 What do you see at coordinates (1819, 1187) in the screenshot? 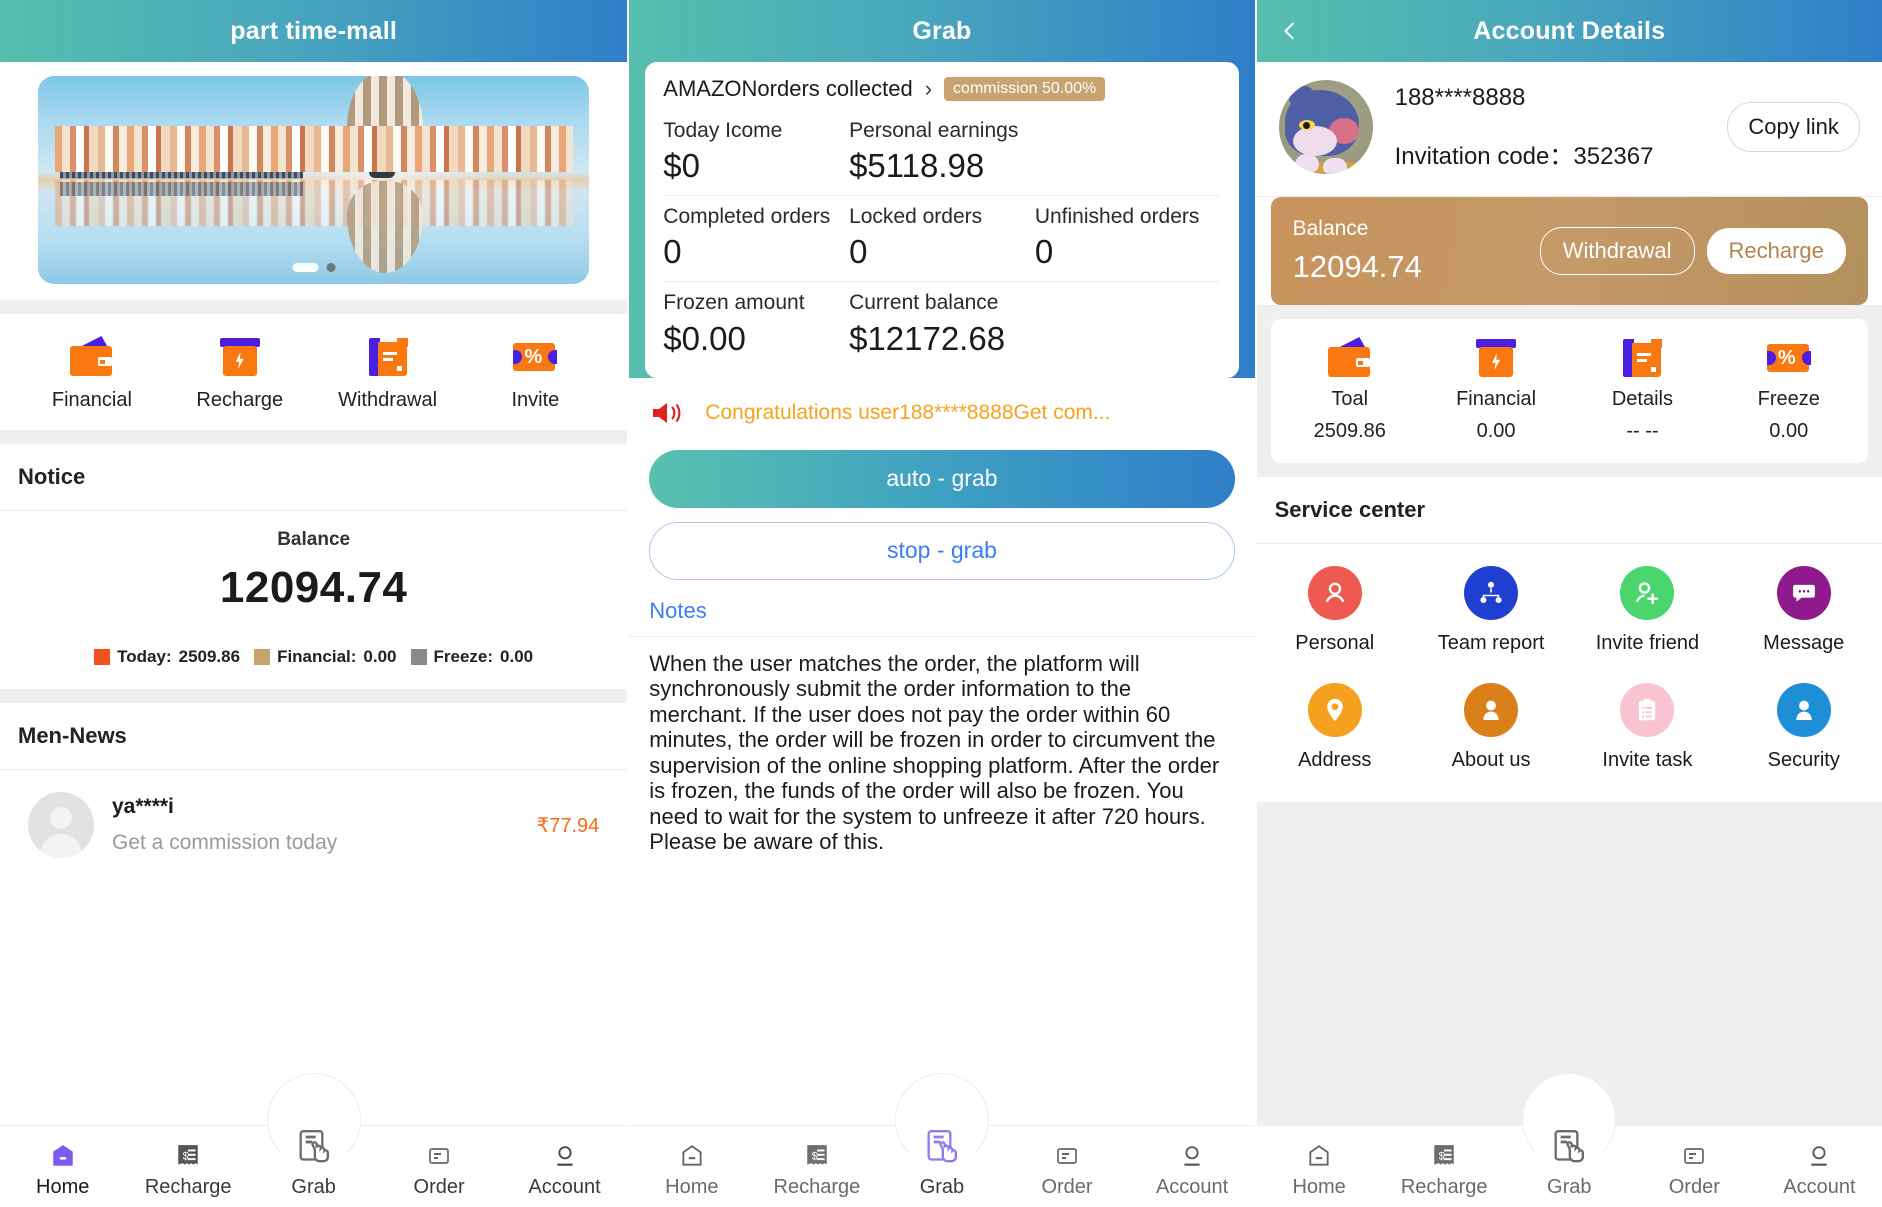
I see `tab-label: Account` at bounding box center [1819, 1187].